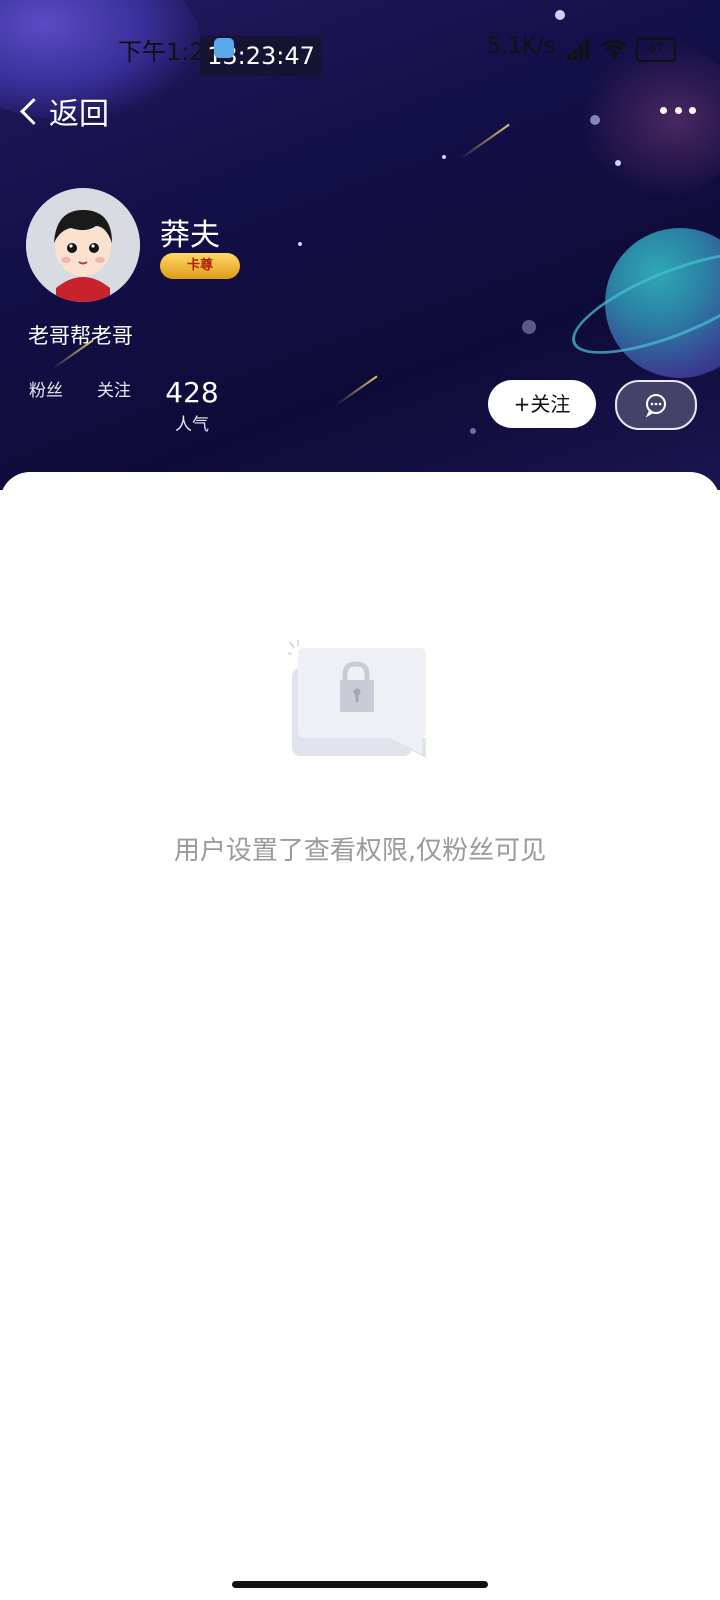 This screenshot has height=1600, width=720. I want to click on wifi-icon, so click(614, 49).